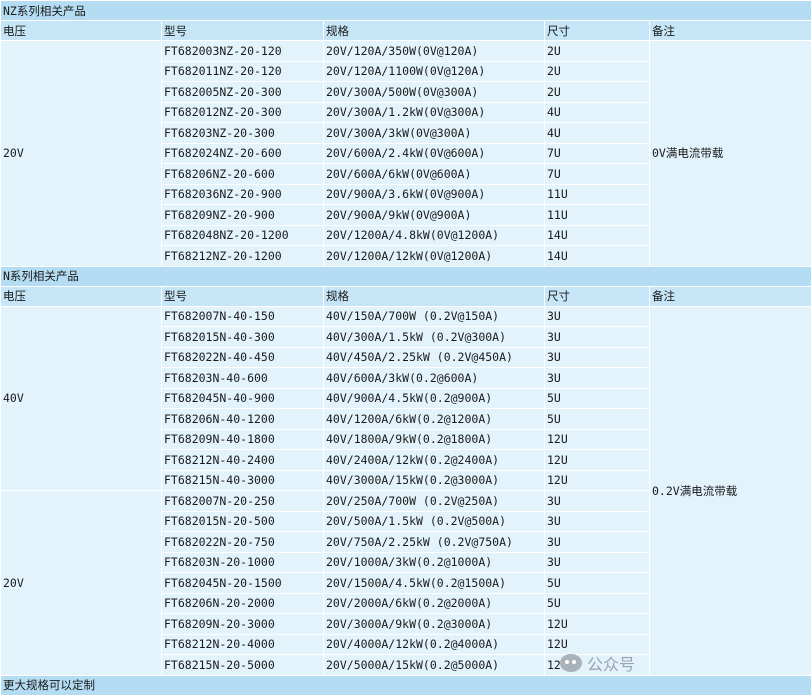  Describe the element at coordinates (242, 112) in the screenshot. I see `model-cell: FT682012NZ-20-300` at that location.